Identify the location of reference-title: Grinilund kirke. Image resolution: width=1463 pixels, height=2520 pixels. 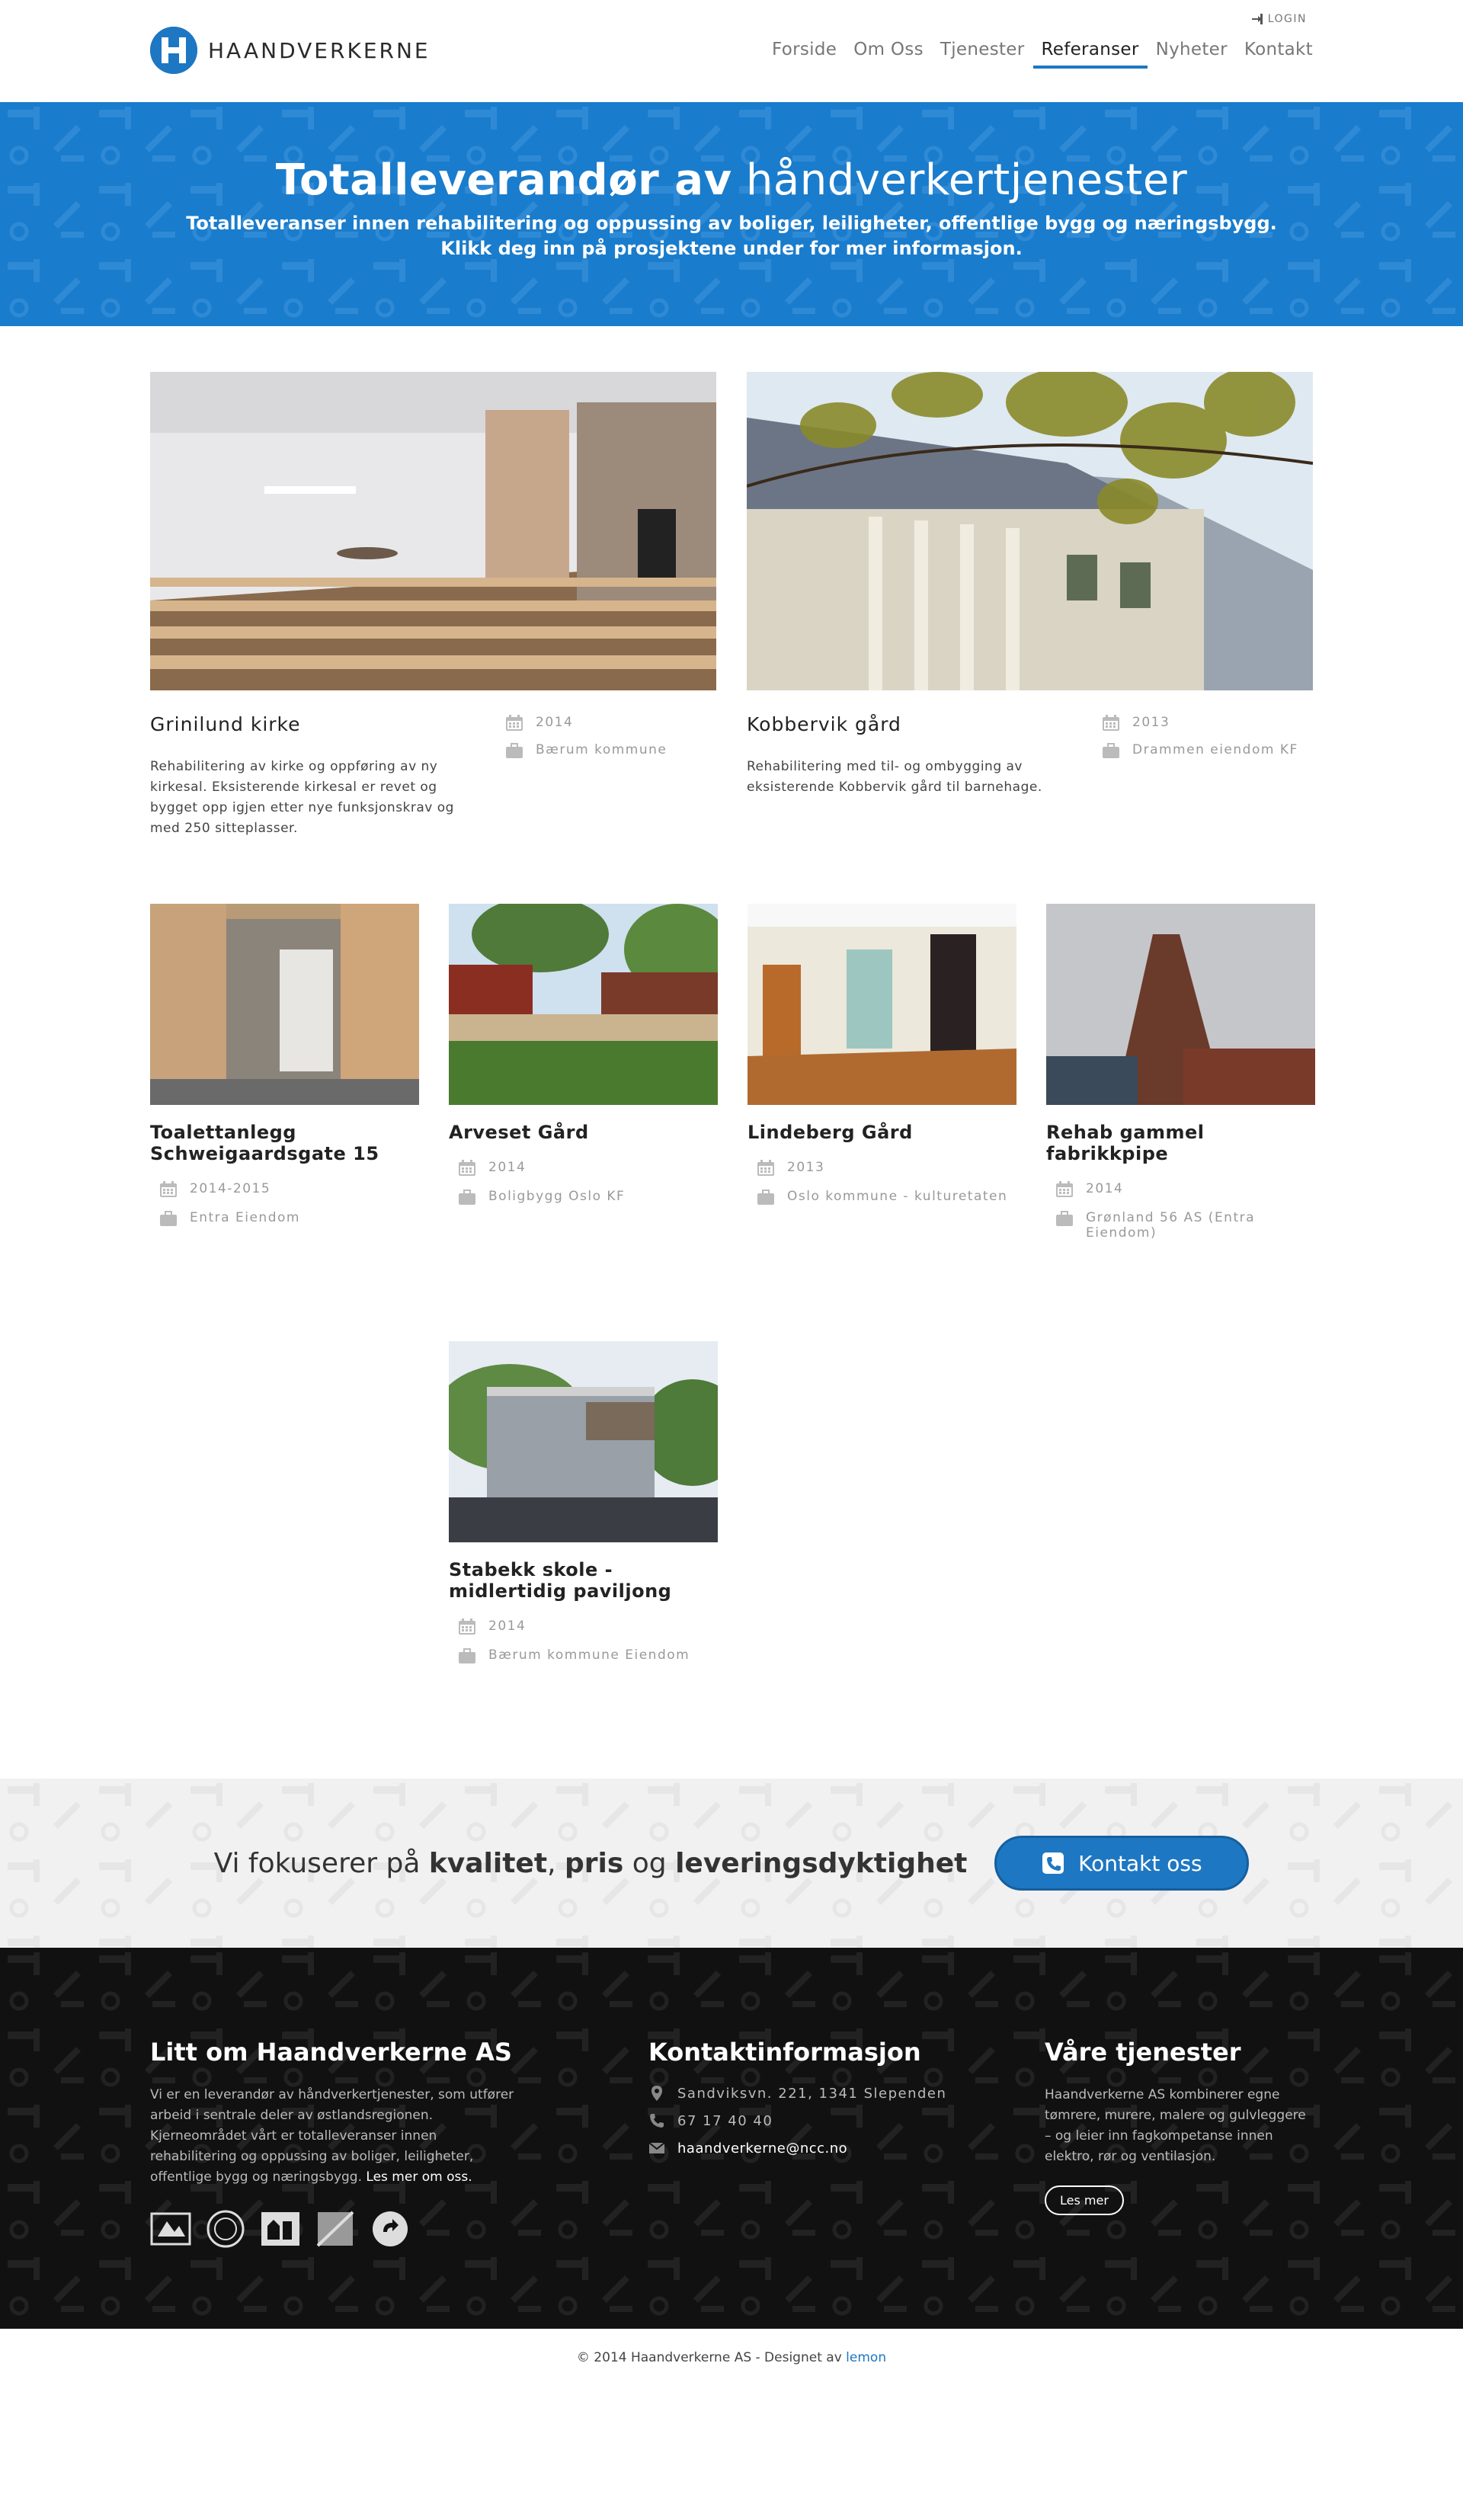
(327, 724).